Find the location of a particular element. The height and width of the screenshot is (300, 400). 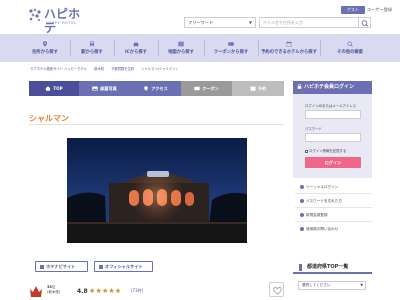

tab-reserve: 予約 is located at coordinates (258, 88).